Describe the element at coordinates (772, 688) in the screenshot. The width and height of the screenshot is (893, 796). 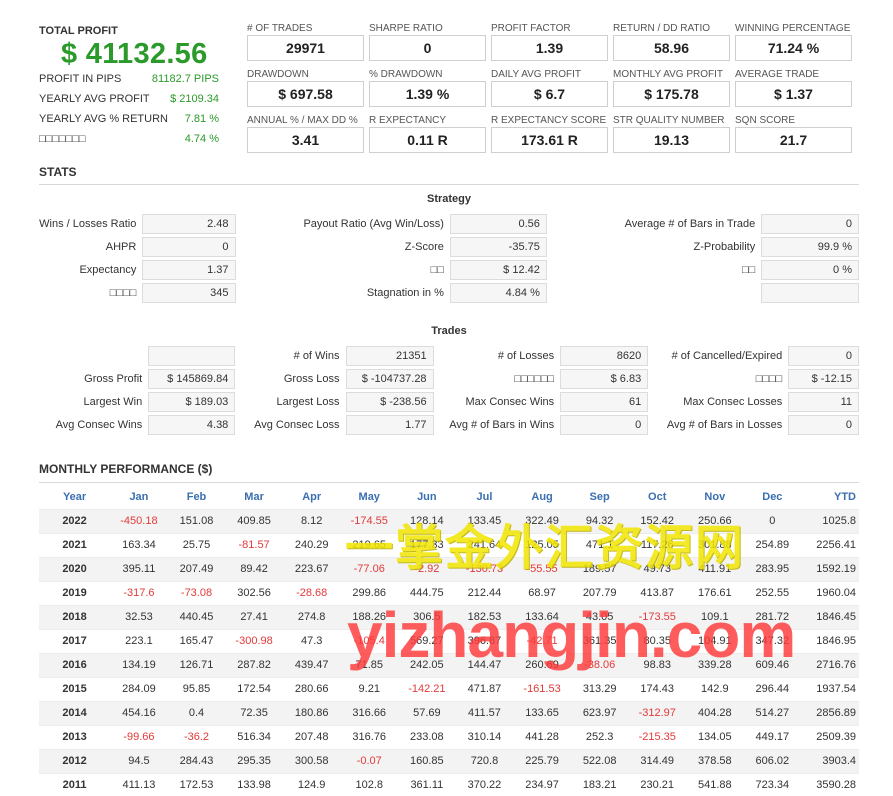
I see `month-value-cell: 296.44` at that location.